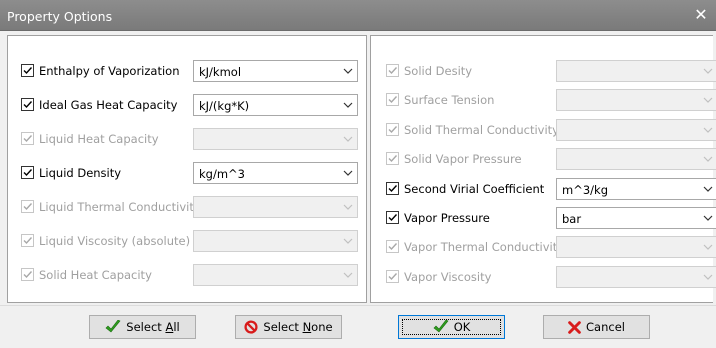 The image size is (716, 348). I want to click on select-none-label: Select None, so click(298, 327).